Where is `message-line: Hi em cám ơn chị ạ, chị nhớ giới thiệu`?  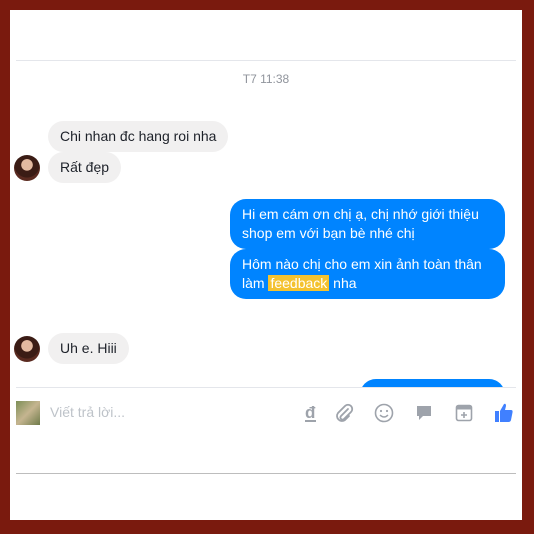
message-line: Hi em cám ơn chị ạ, chị nhớ giới thiệu is located at coordinates (360, 214).